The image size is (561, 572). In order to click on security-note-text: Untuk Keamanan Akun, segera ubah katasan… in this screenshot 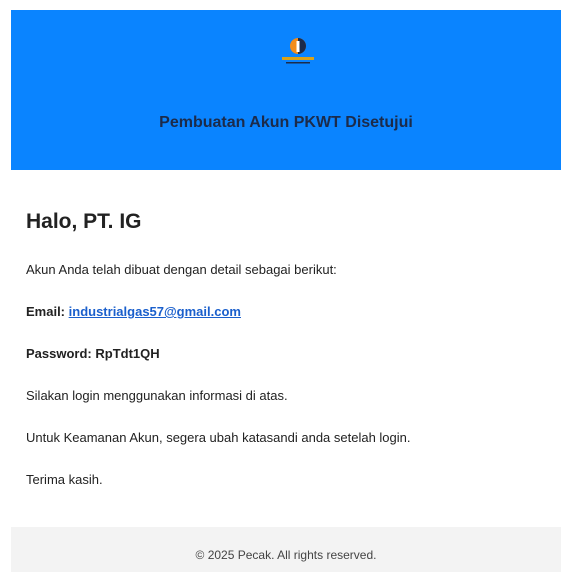, I will do `click(218, 437)`.